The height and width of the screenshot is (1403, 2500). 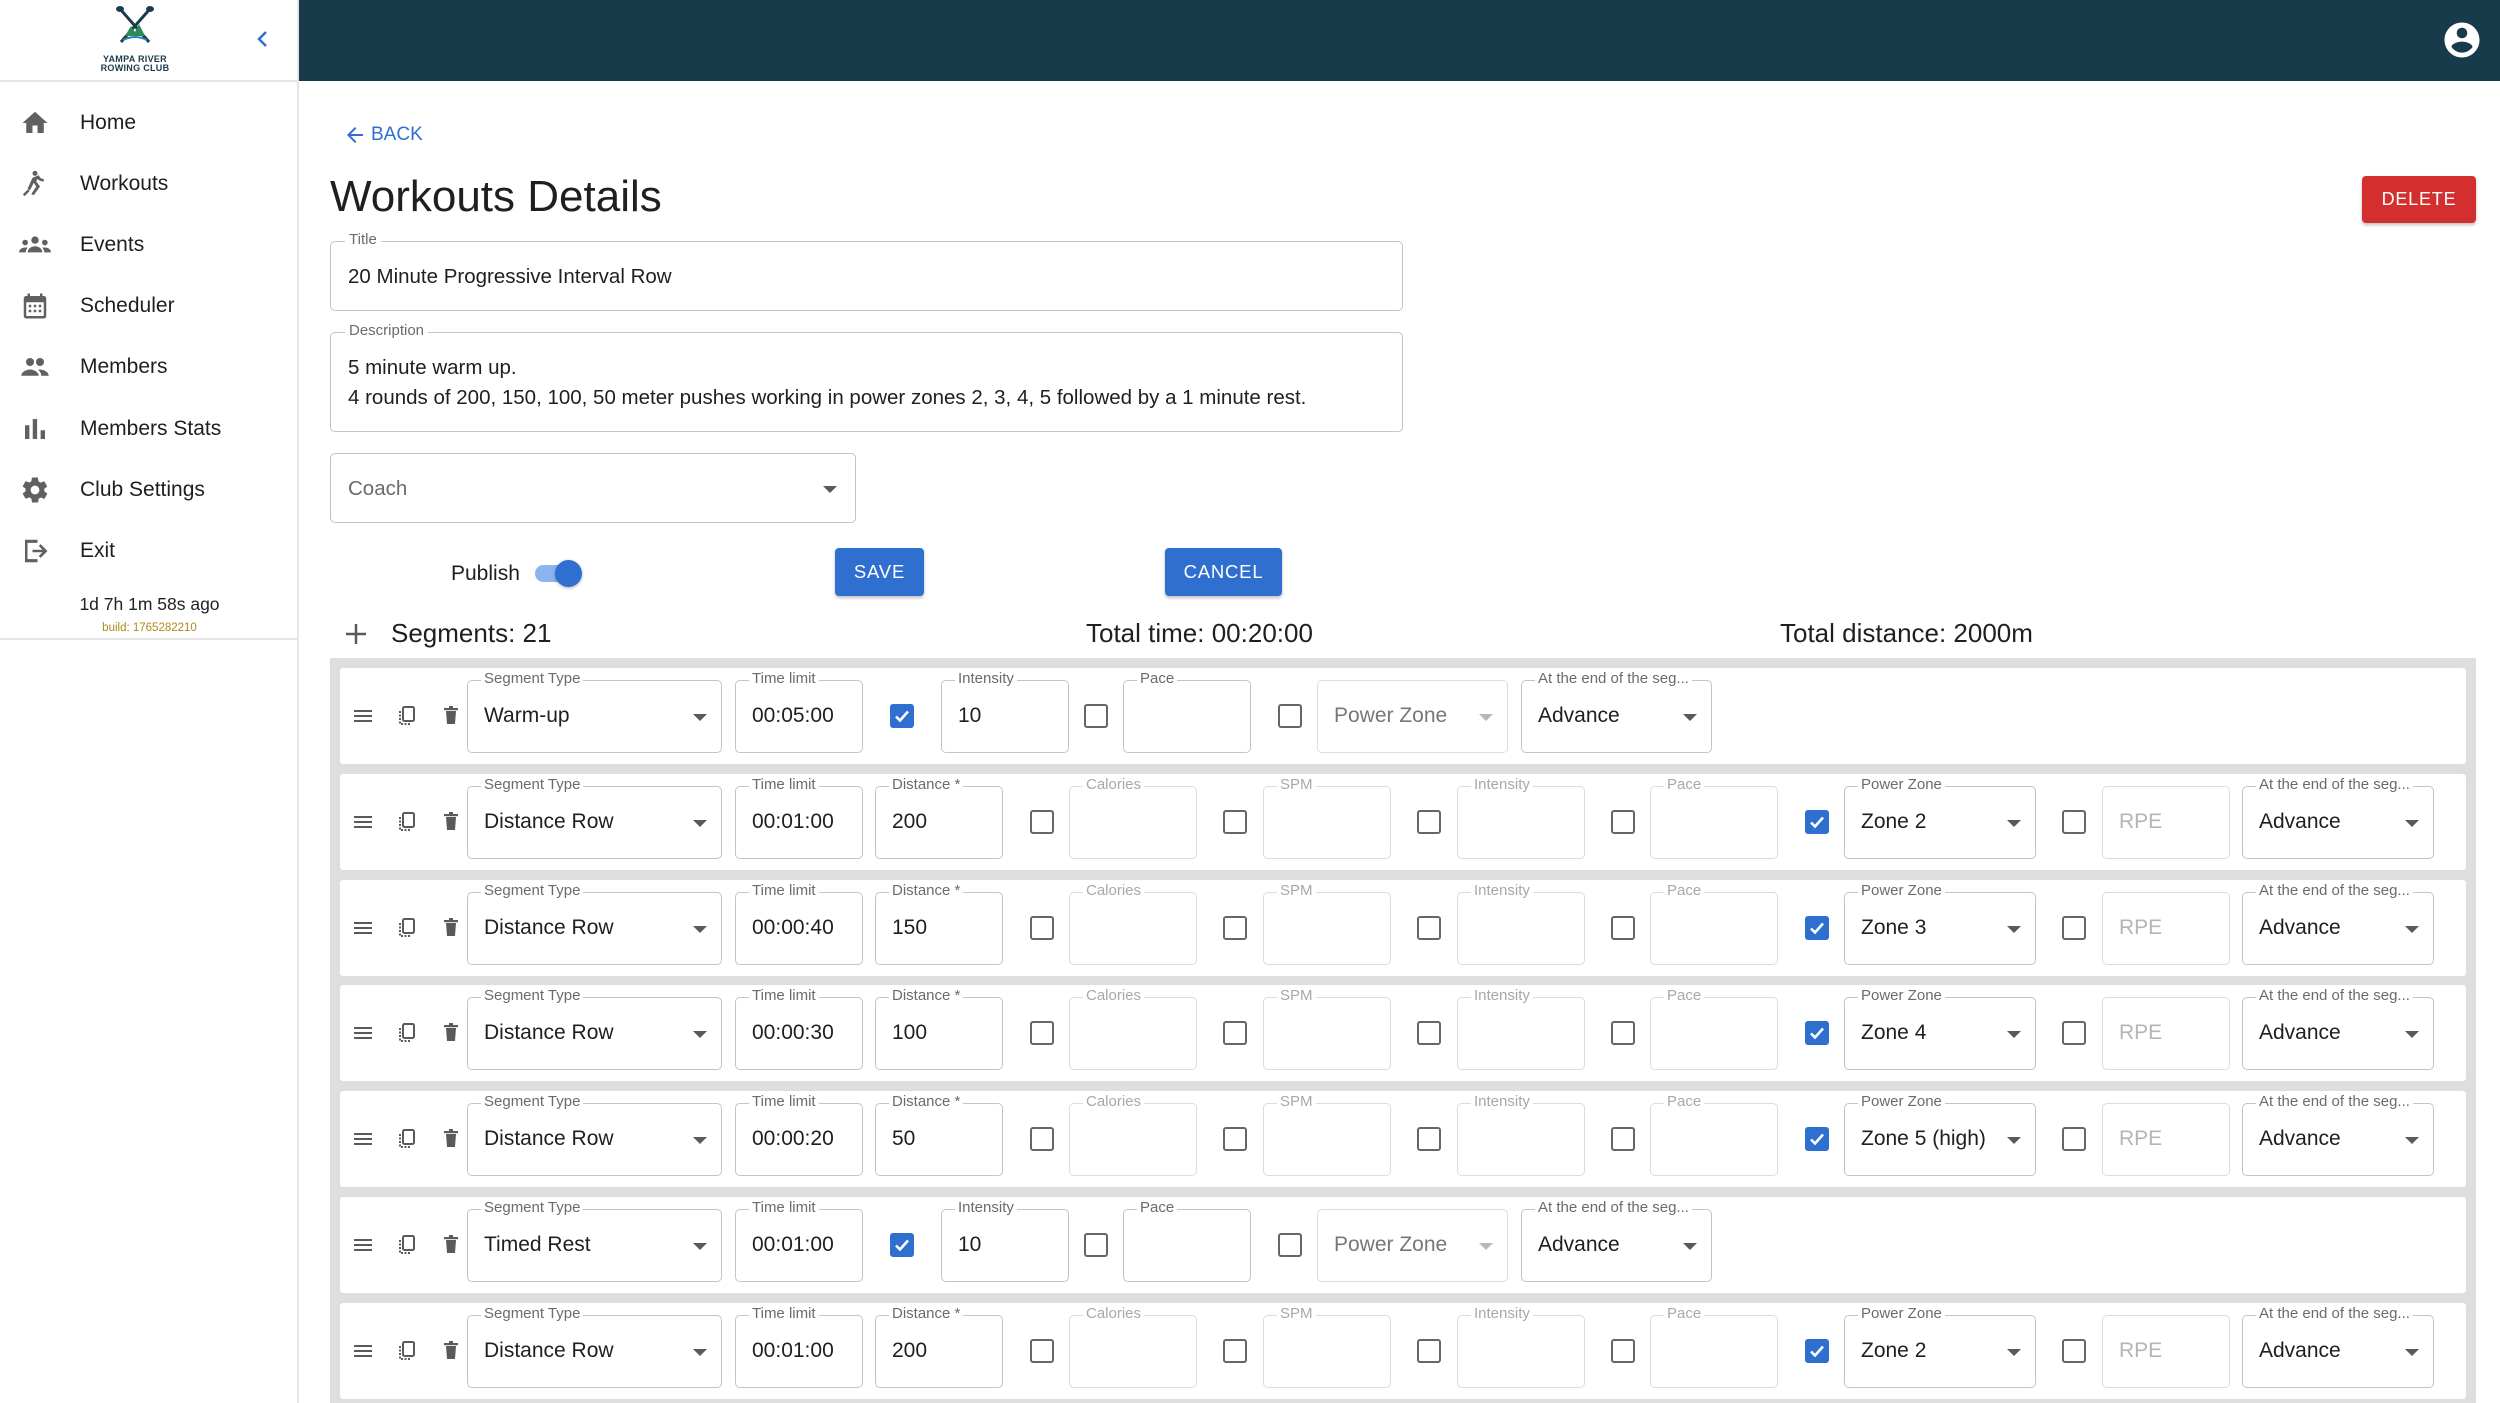 What do you see at coordinates (799, 711) in the screenshot?
I see `time-limit-field: Time limit 00:05:00` at bounding box center [799, 711].